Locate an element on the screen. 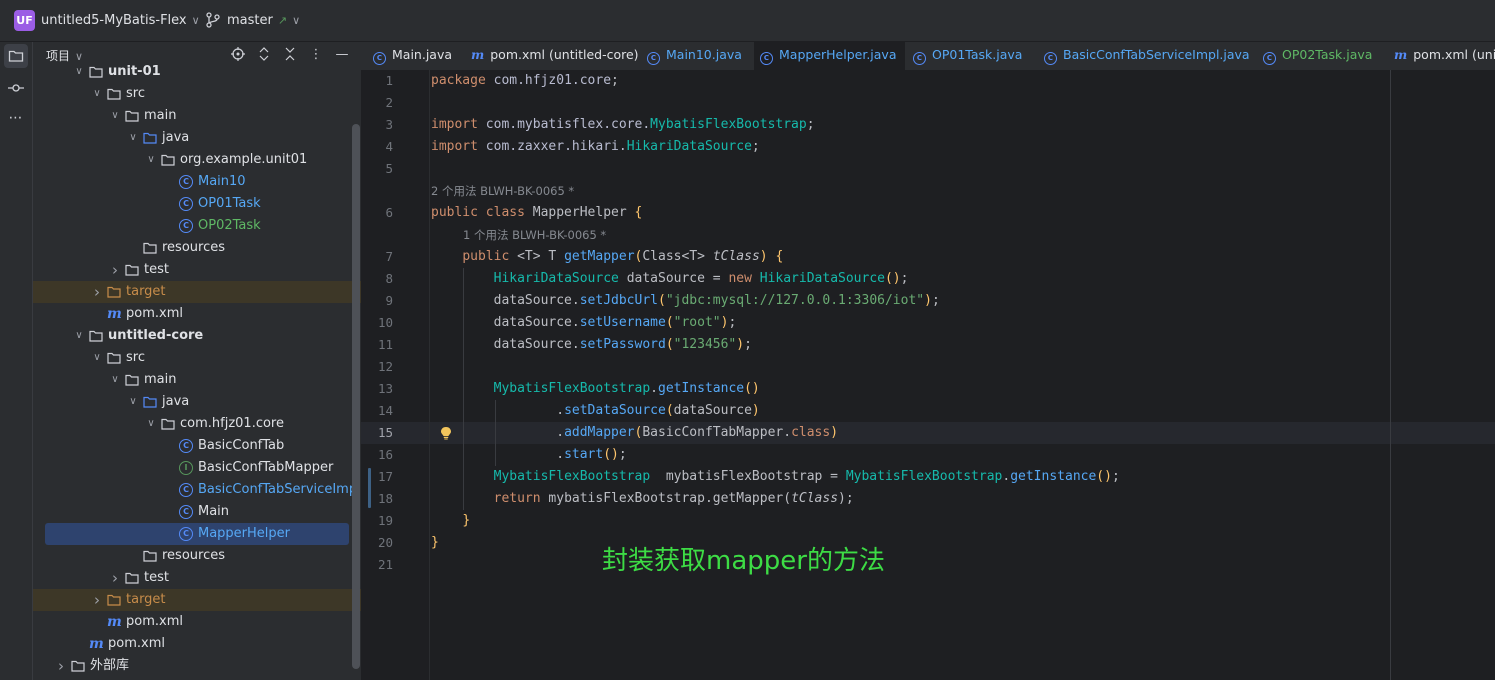 The image size is (1495, 680). tree-item: C Main10 is located at coordinates (197, 182).